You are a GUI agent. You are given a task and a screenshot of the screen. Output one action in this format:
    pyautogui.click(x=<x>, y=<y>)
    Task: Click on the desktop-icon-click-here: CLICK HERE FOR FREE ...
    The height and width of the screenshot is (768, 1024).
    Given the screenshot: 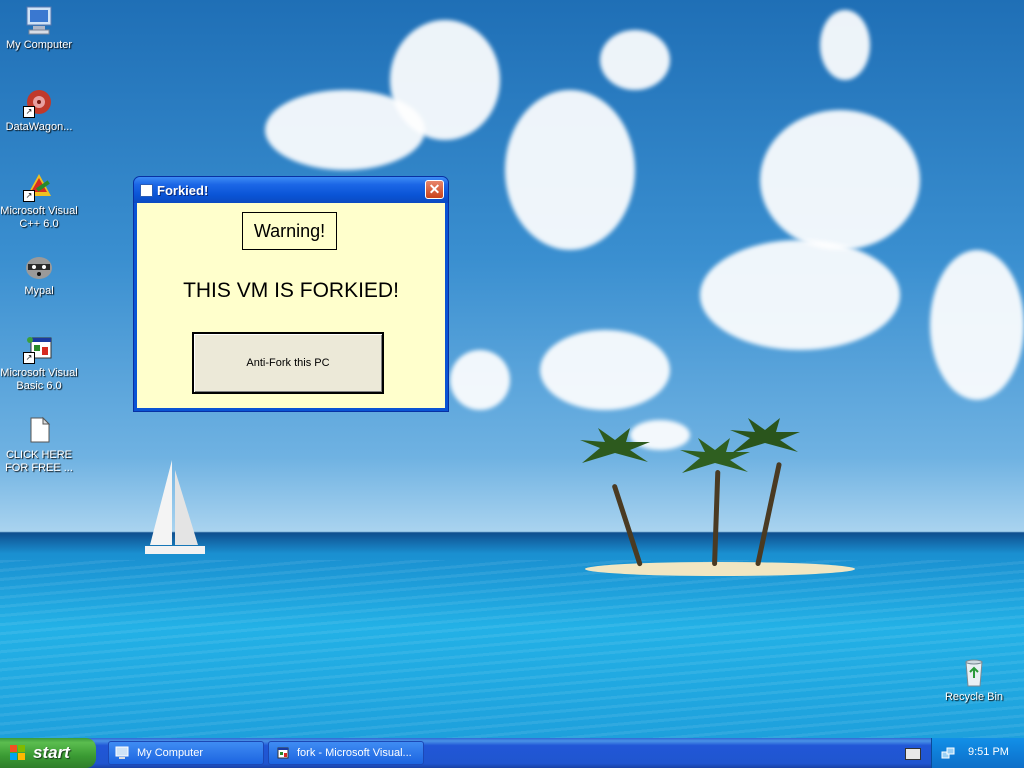 What is the action you would take?
    pyautogui.click(x=39, y=444)
    